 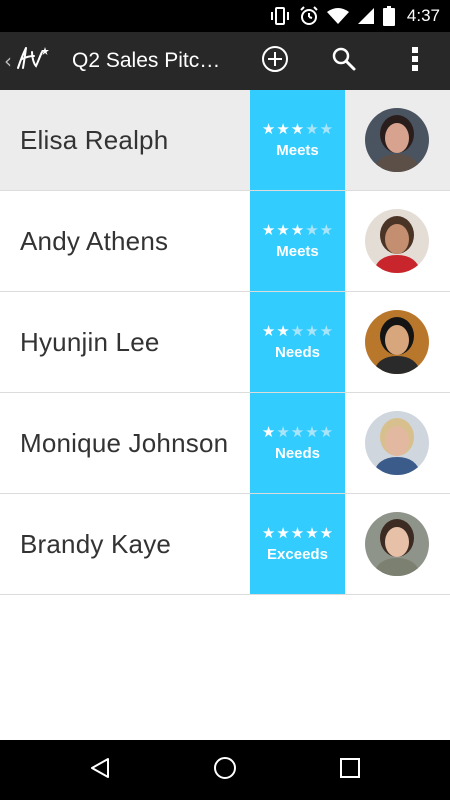 What do you see at coordinates (309, 16) in the screenshot?
I see `alarm-icon` at bounding box center [309, 16].